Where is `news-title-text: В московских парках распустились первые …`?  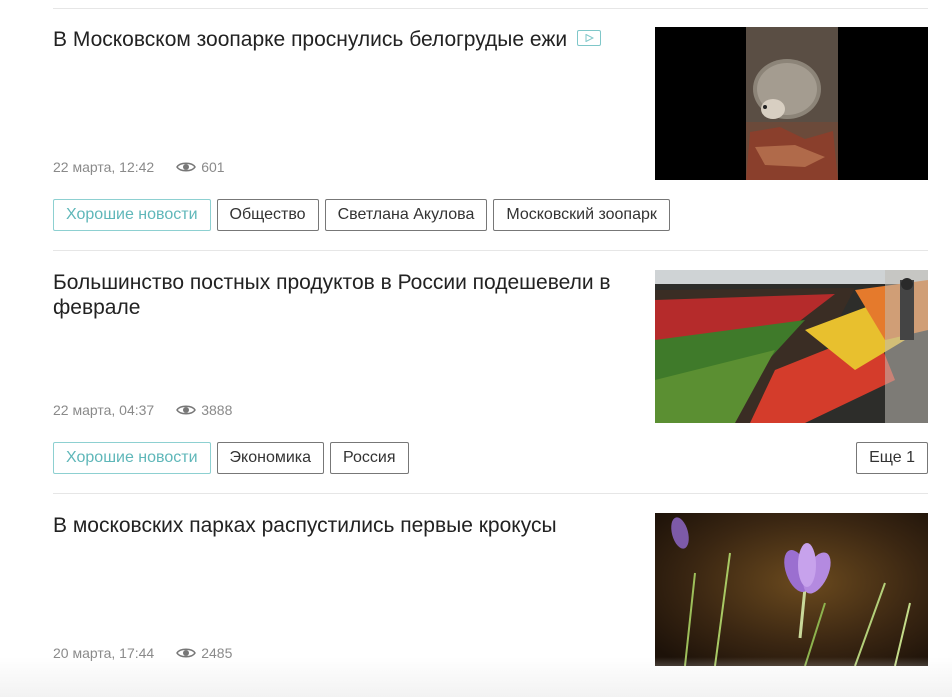 news-title-text: В московских парках распустились первые … is located at coordinates (305, 525).